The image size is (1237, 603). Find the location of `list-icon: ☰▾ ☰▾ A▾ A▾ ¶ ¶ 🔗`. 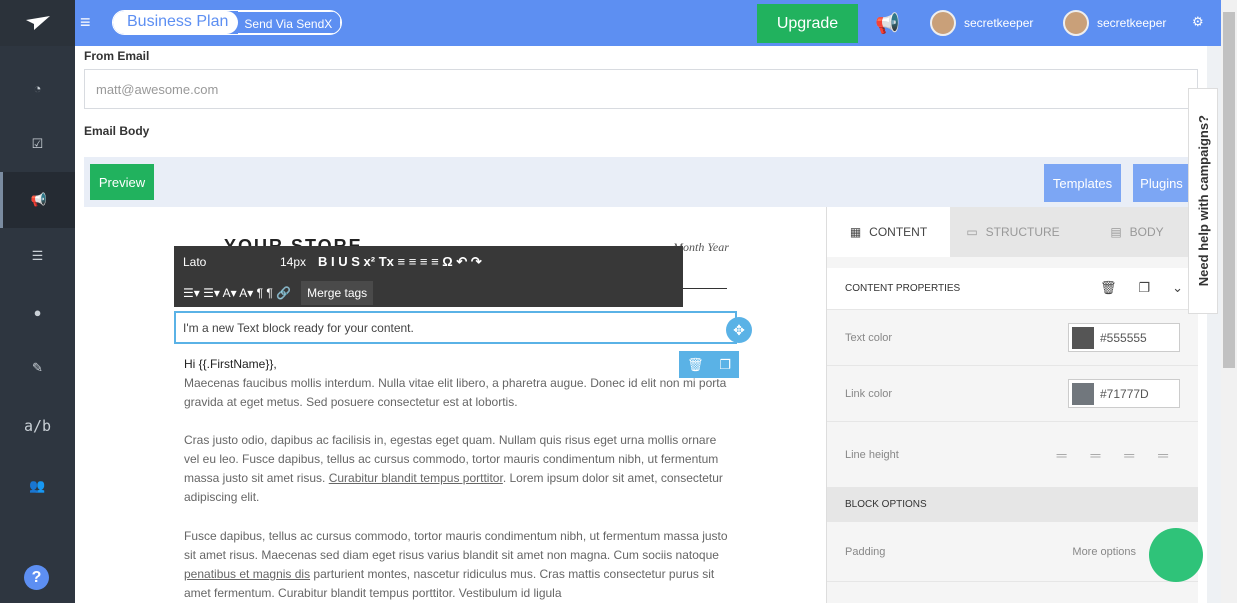

list-icon: ☰▾ ☰▾ A▾ A▾ ¶ ¶ 🔗 is located at coordinates (237, 293).